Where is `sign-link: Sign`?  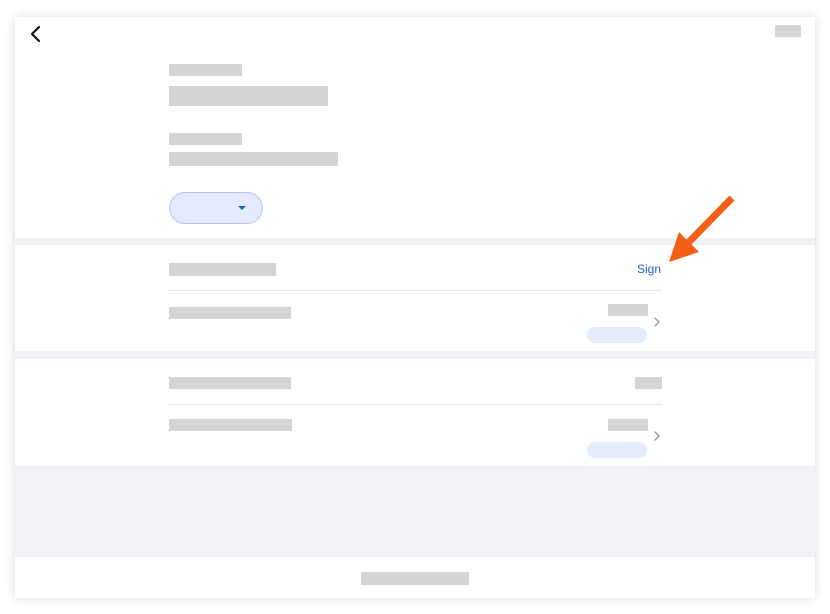 sign-link: Sign is located at coordinates (649, 269).